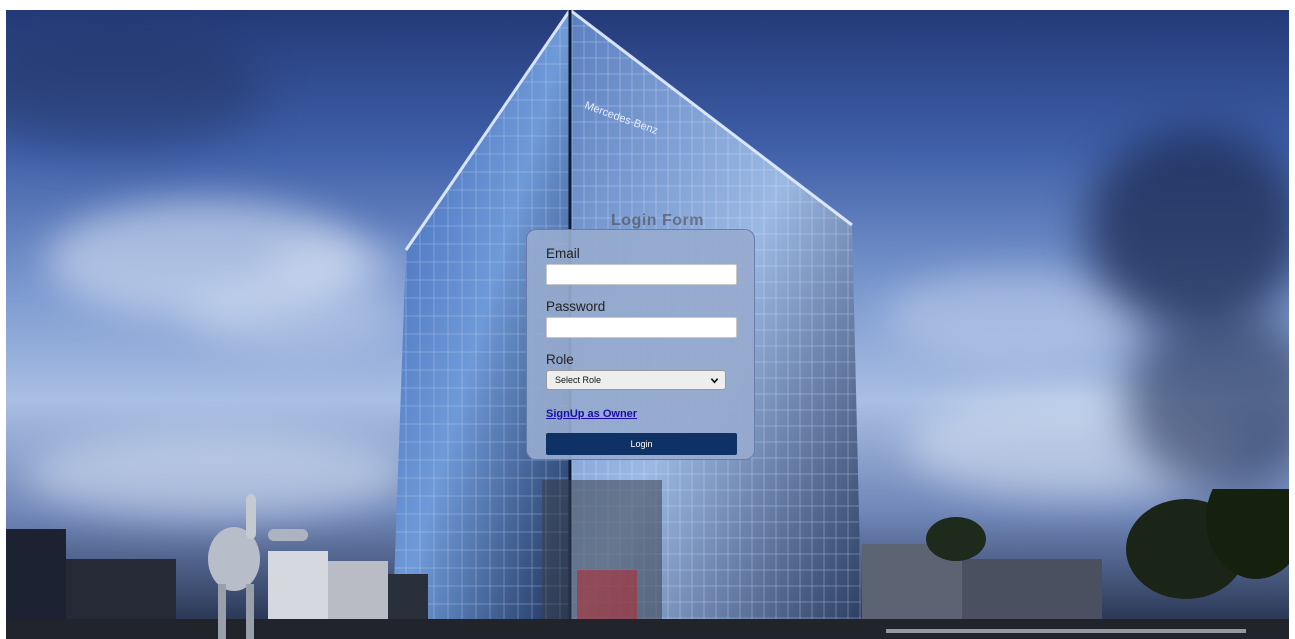 This screenshot has height=639, width=1295. I want to click on email-label: Email, so click(563, 253).